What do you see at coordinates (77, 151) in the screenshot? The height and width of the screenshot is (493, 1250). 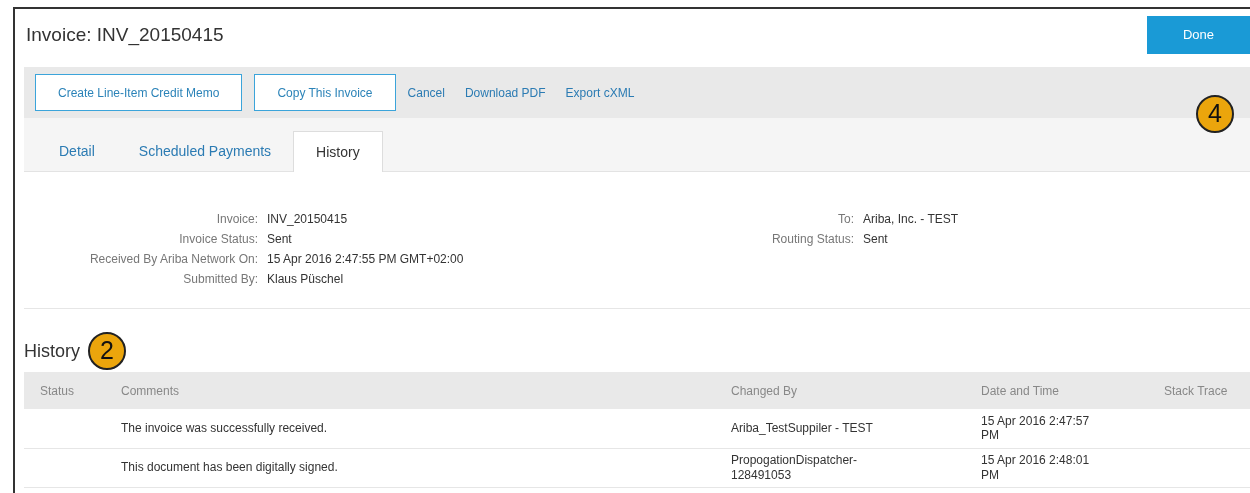 I see `tab: Detail` at bounding box center [77, 151].